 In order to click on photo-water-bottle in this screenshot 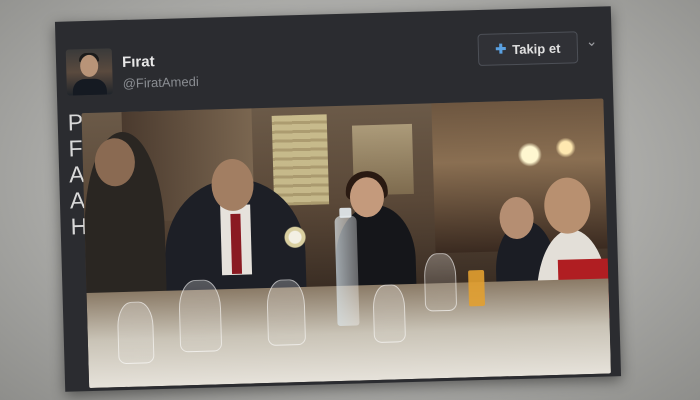, I will do `click(347, 271)`.